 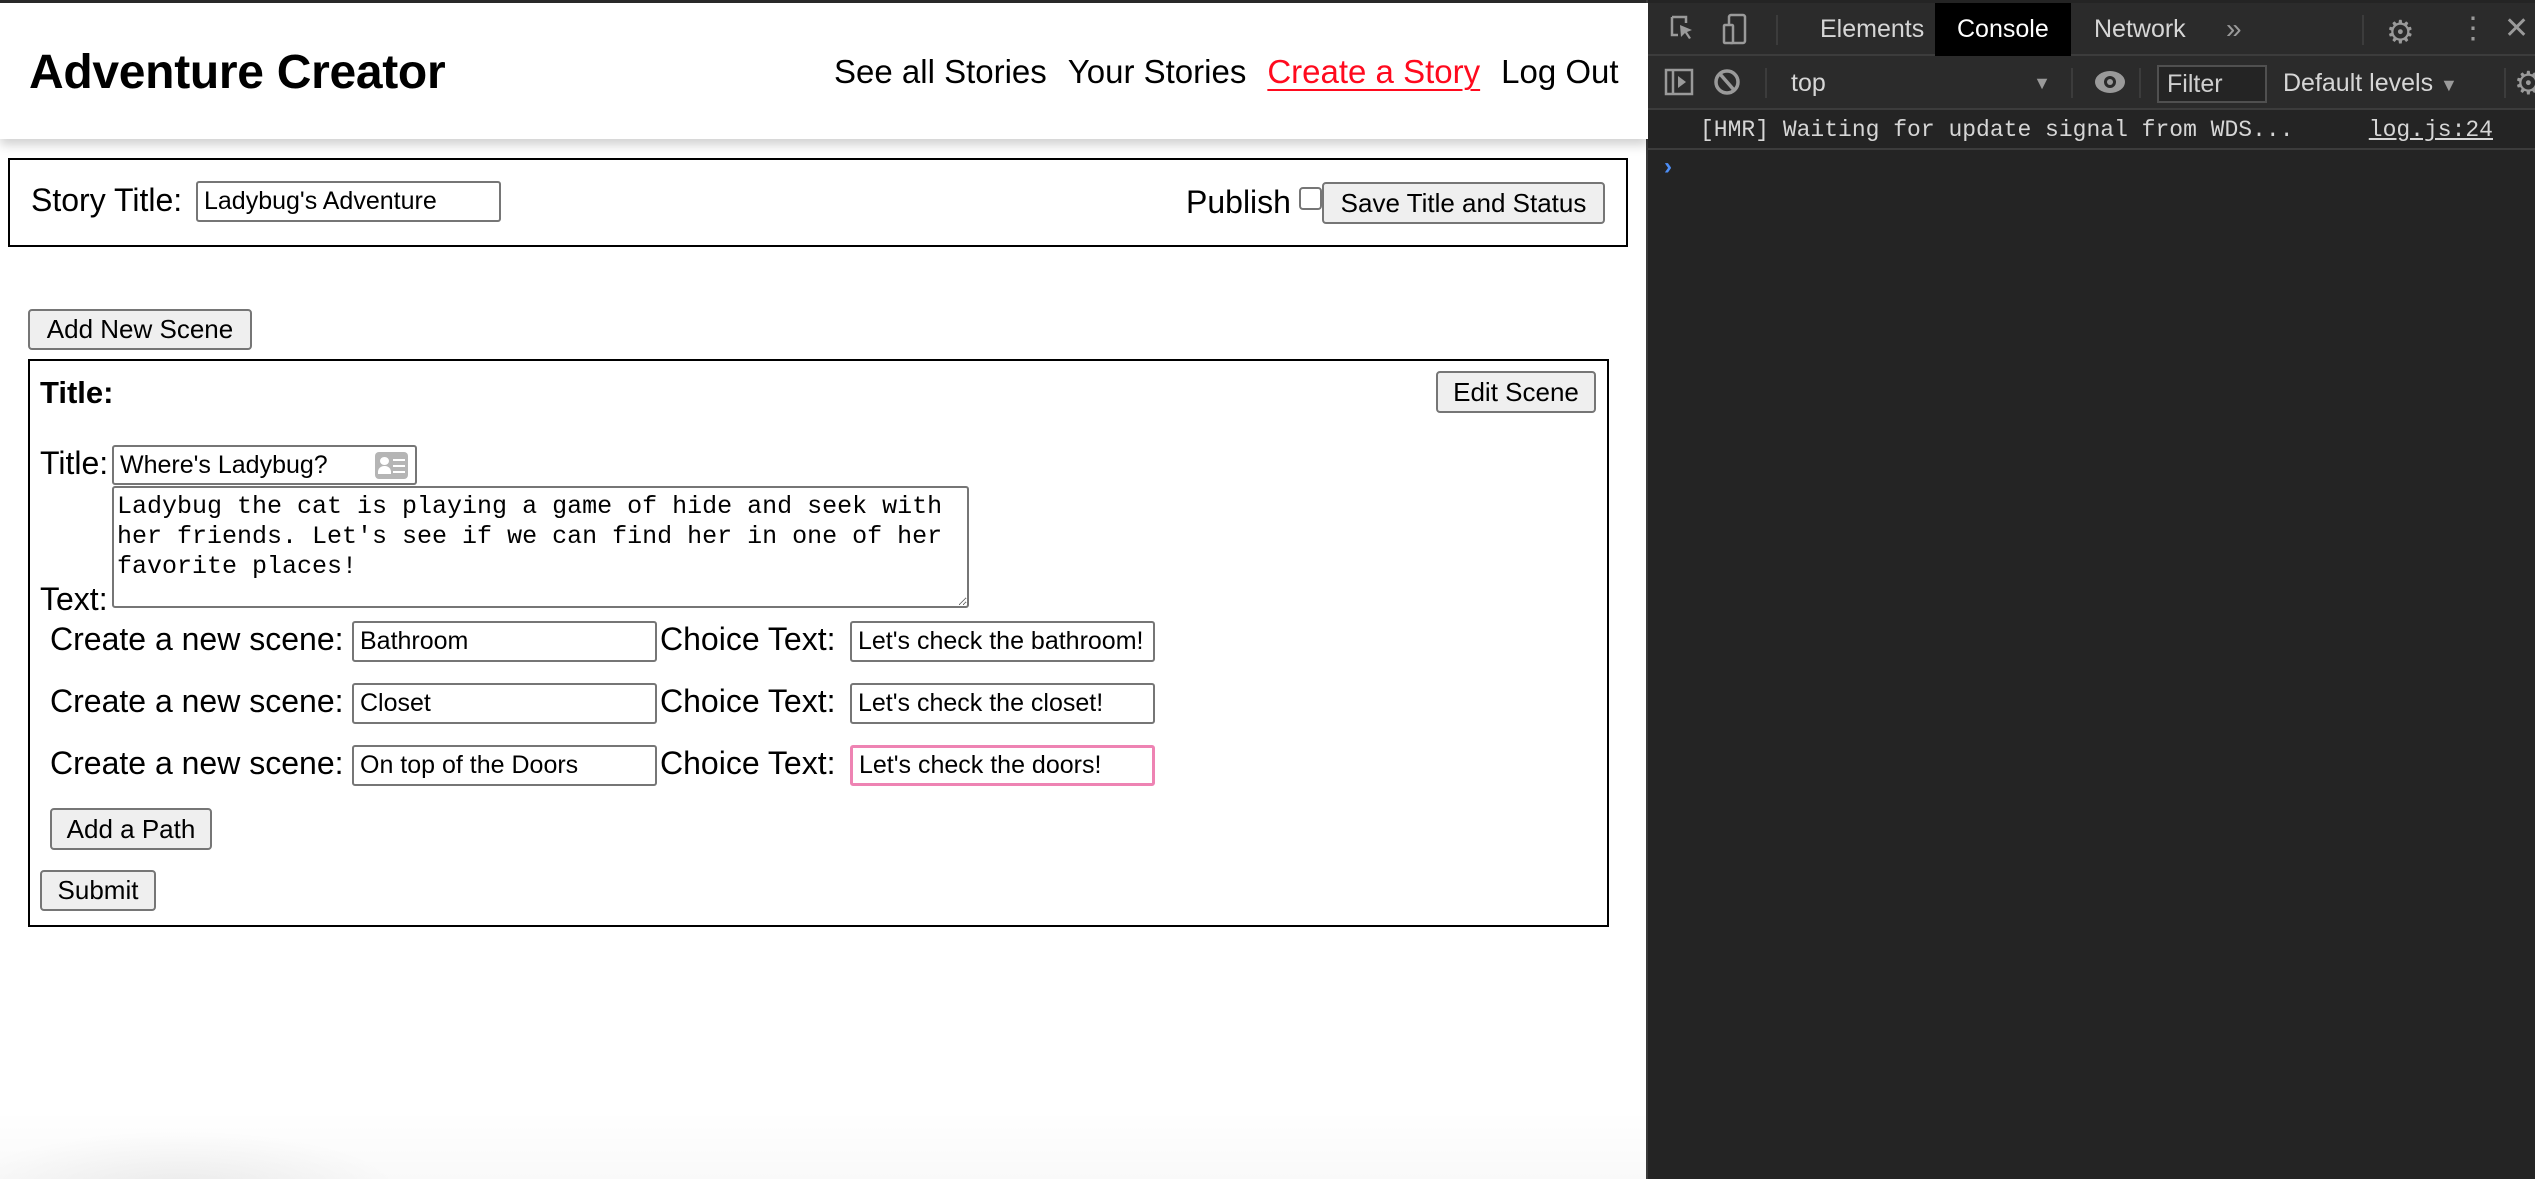 What do you see at coordinates (940, 72) in the screenshot?
I see `nav-see-all-stories: See all Stories` at bounding box center [940, 72].